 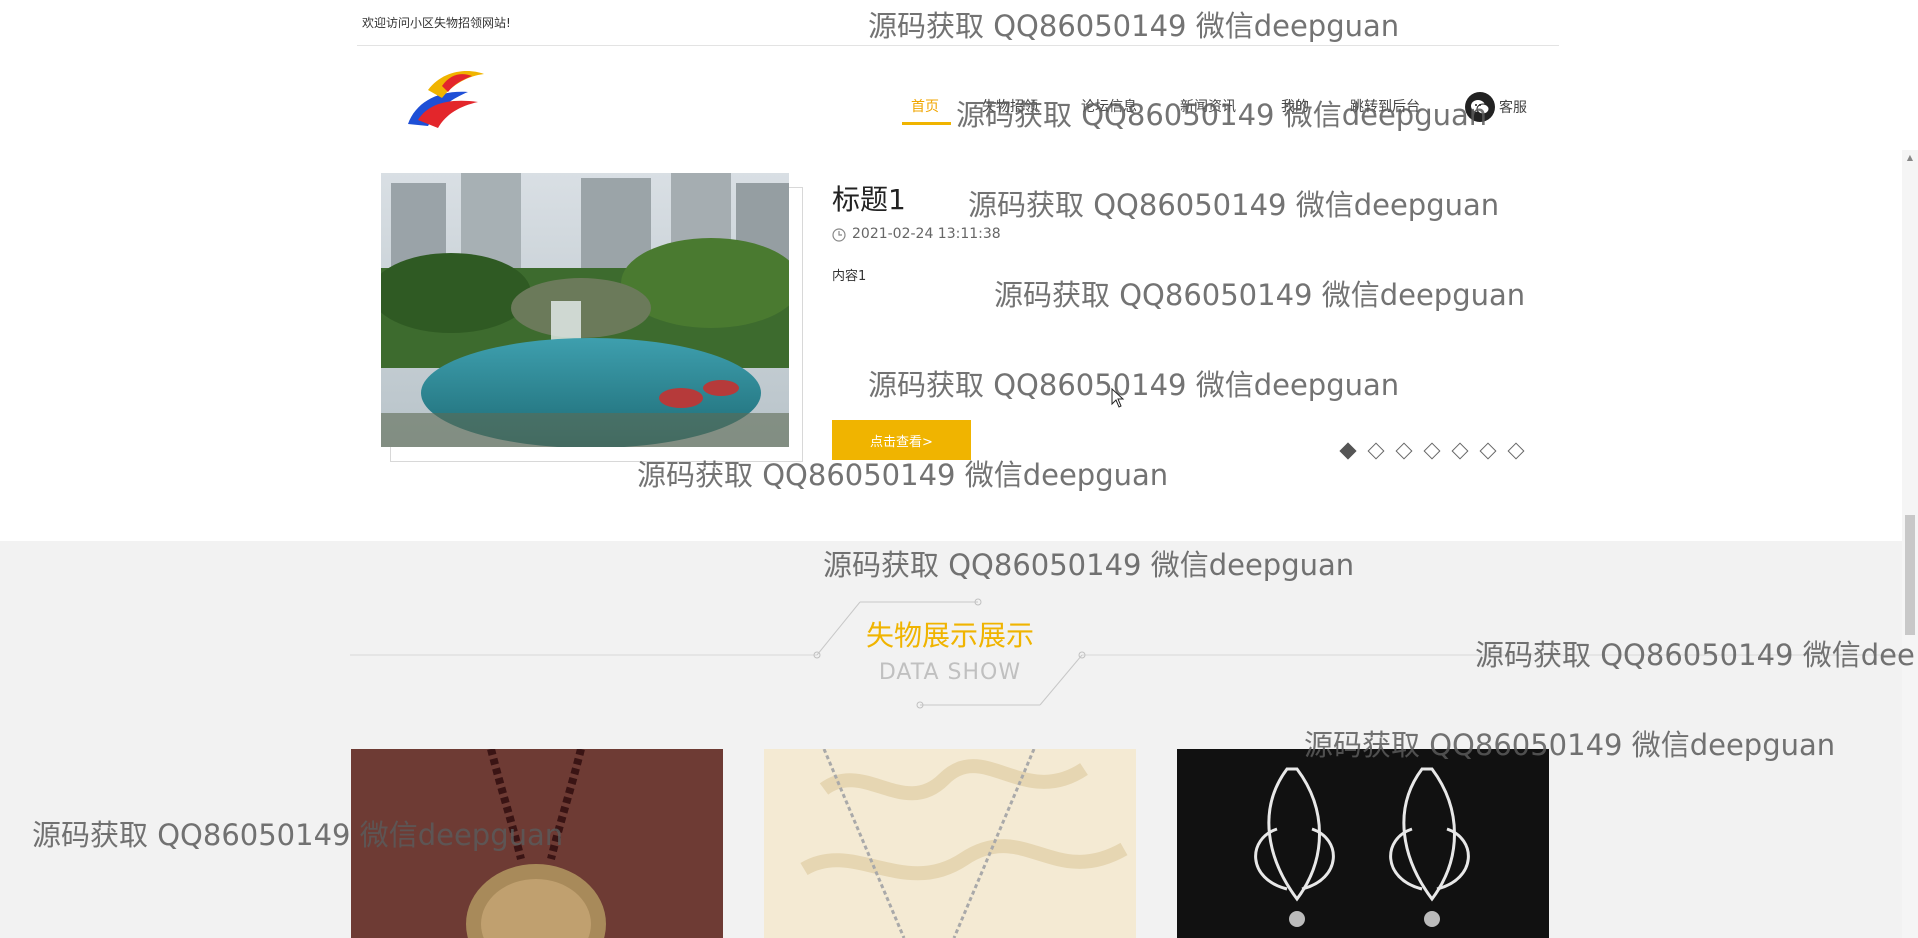 I want to click on slider-dots, so click(x=1432, y=451).